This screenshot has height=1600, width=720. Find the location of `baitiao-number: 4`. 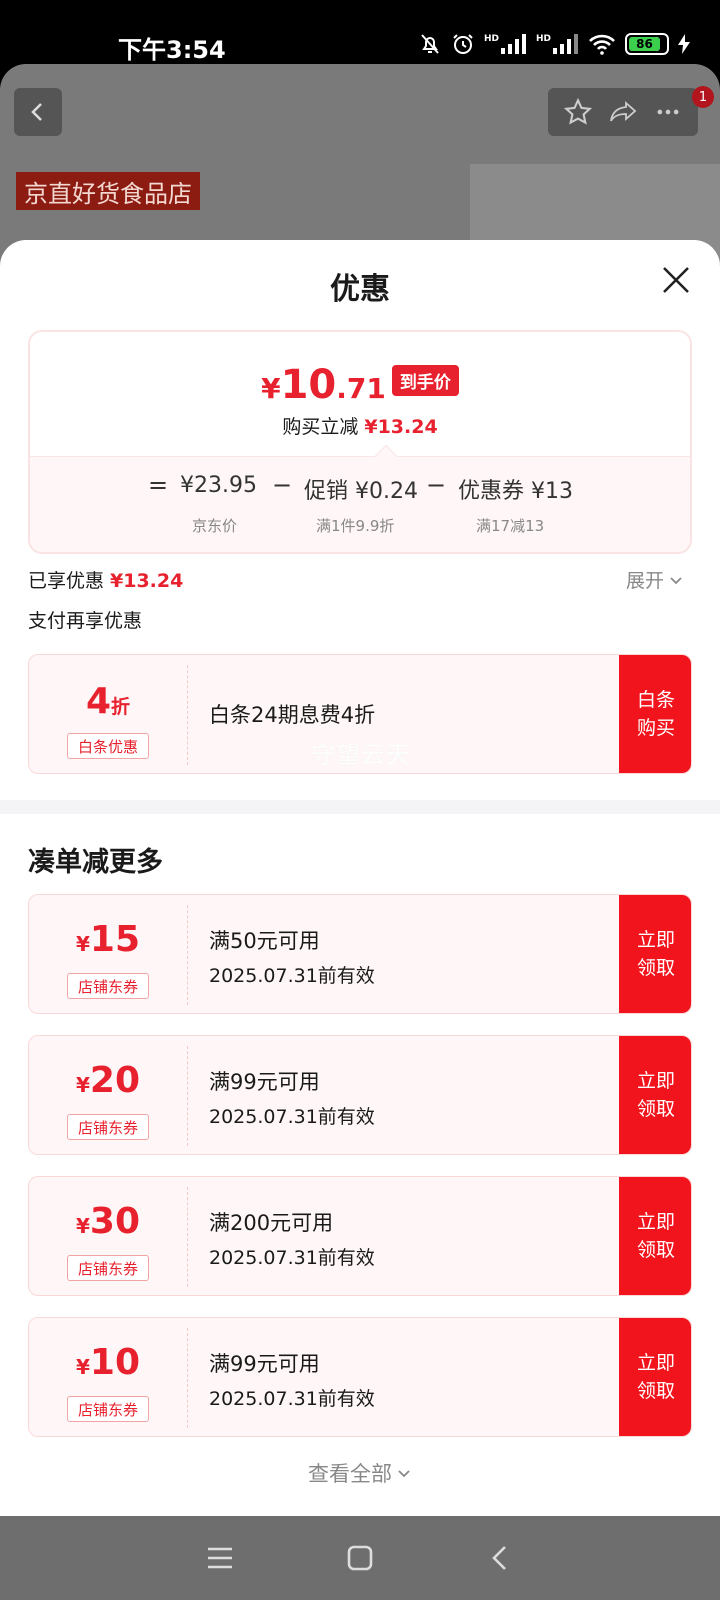

baitiao-number: 4 is located at coordinates (98, 701).